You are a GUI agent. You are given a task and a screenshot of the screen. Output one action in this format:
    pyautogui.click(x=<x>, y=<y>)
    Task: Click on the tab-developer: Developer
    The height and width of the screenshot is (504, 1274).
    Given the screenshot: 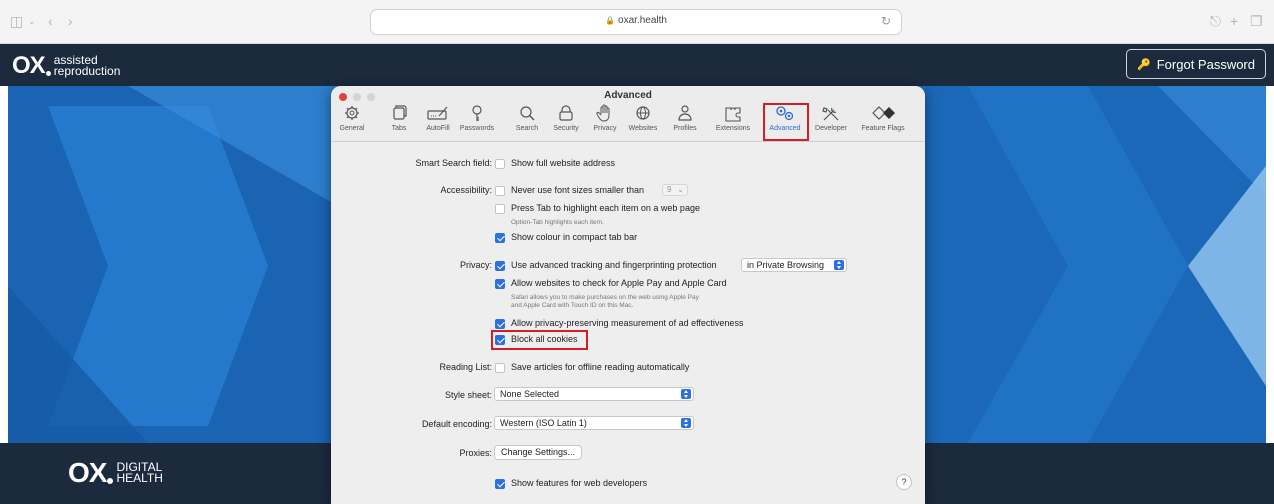 What is the action you would take?
    pyautogui.click(x=831, y=122)
    